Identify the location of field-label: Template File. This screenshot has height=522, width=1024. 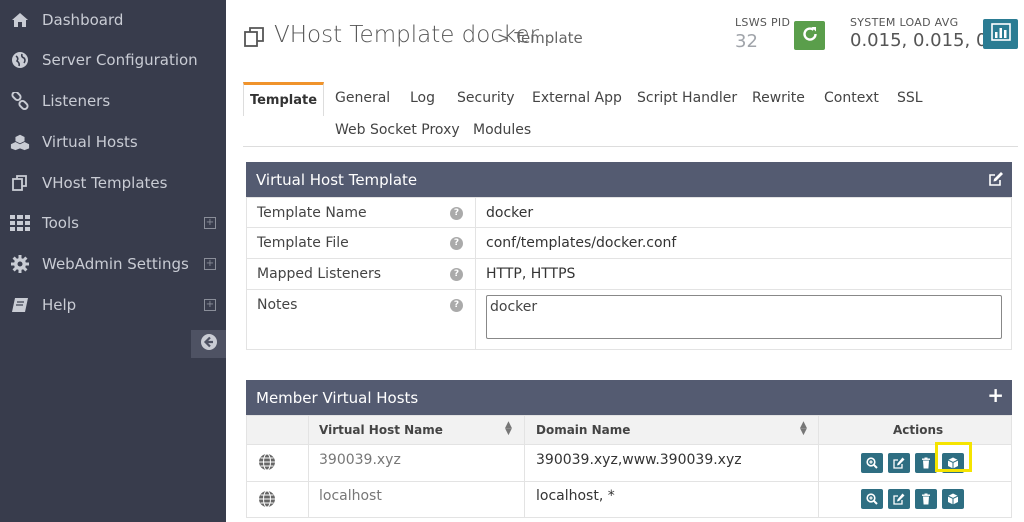
(303, 243).